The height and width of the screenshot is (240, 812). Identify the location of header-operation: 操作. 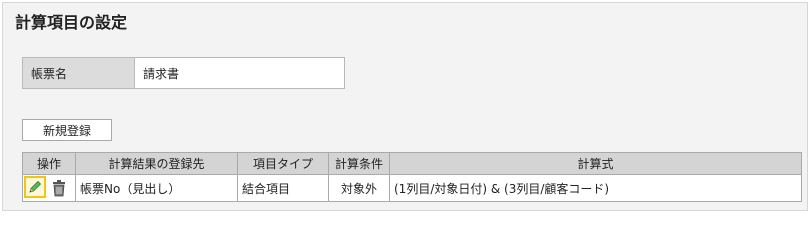
(49, 163).